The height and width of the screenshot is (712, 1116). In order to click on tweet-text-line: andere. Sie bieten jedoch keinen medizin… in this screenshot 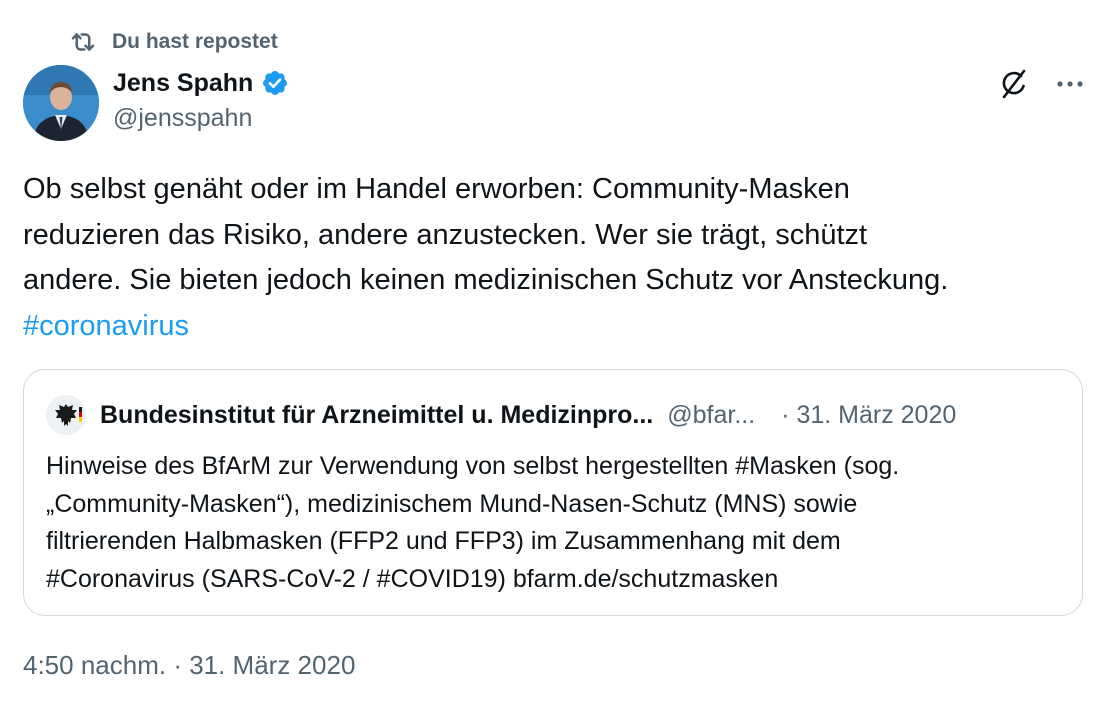, I will do `click(486, 280)`.